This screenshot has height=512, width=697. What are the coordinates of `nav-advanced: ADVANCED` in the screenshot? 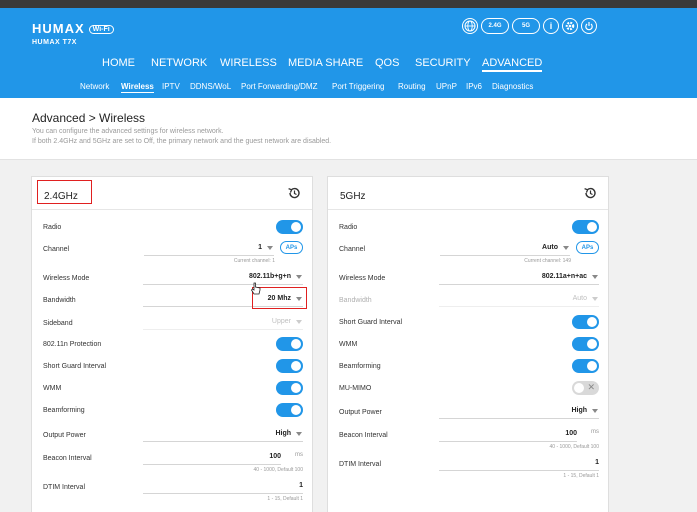 It's located at (512, 64).